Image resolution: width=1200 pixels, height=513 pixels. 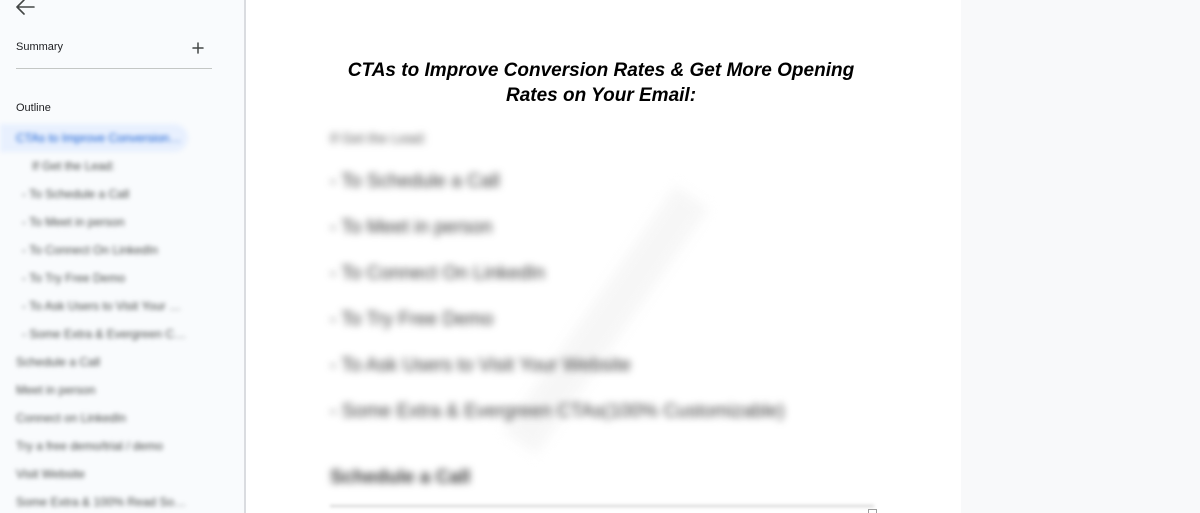 I want to click on cta-item: - To Schedule a Call, so click(x=415, y=181).